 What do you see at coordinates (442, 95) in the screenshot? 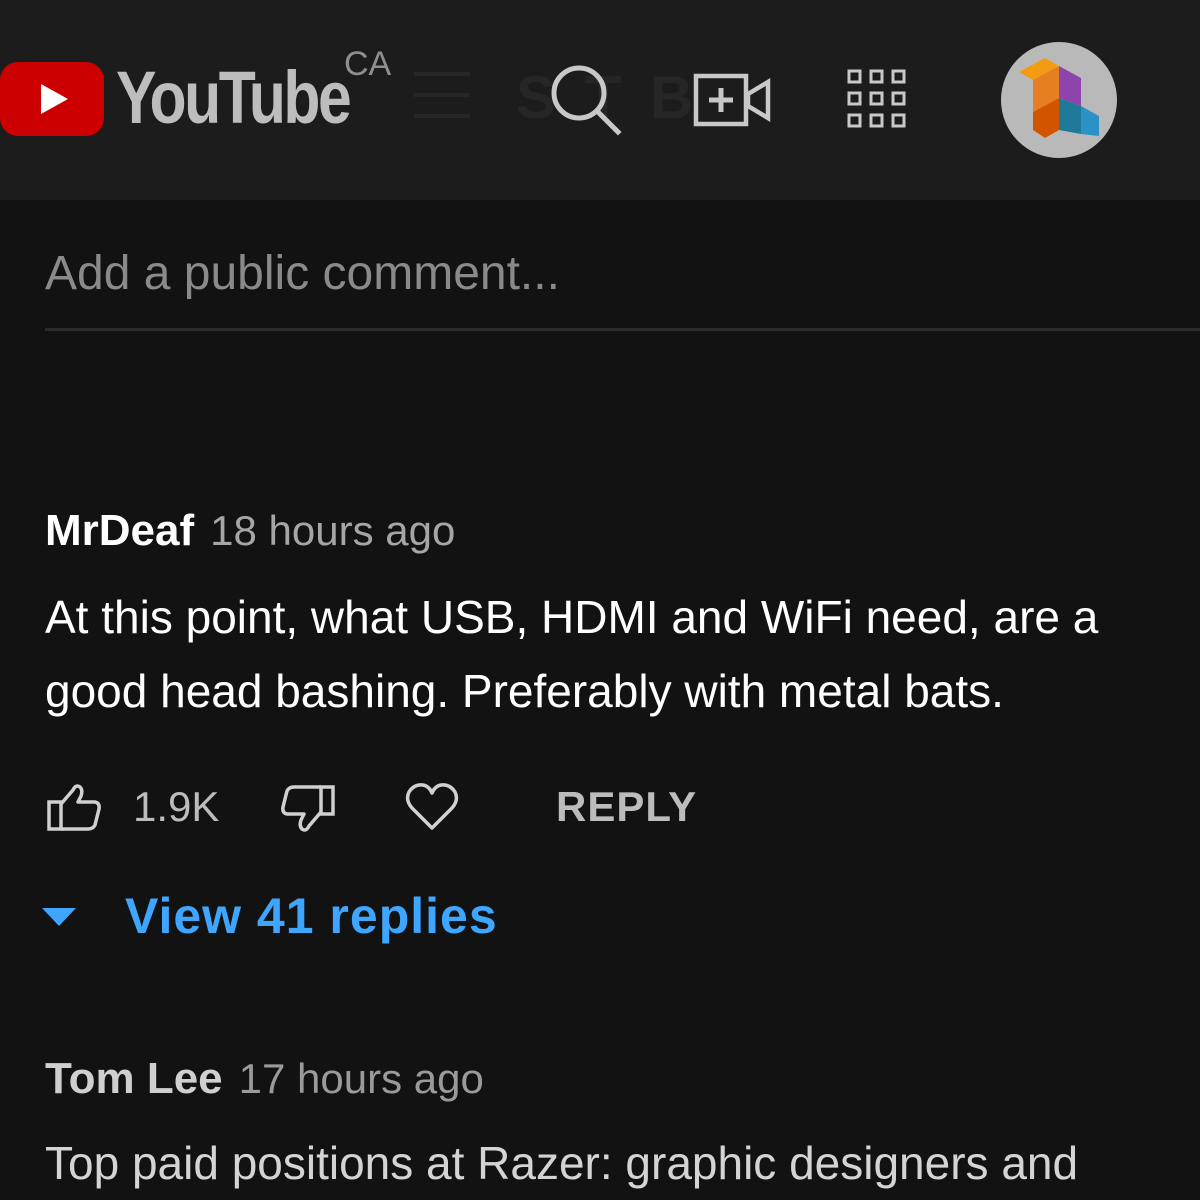
I see `hamburger-menu-icon` at bounding box center [442, 95].